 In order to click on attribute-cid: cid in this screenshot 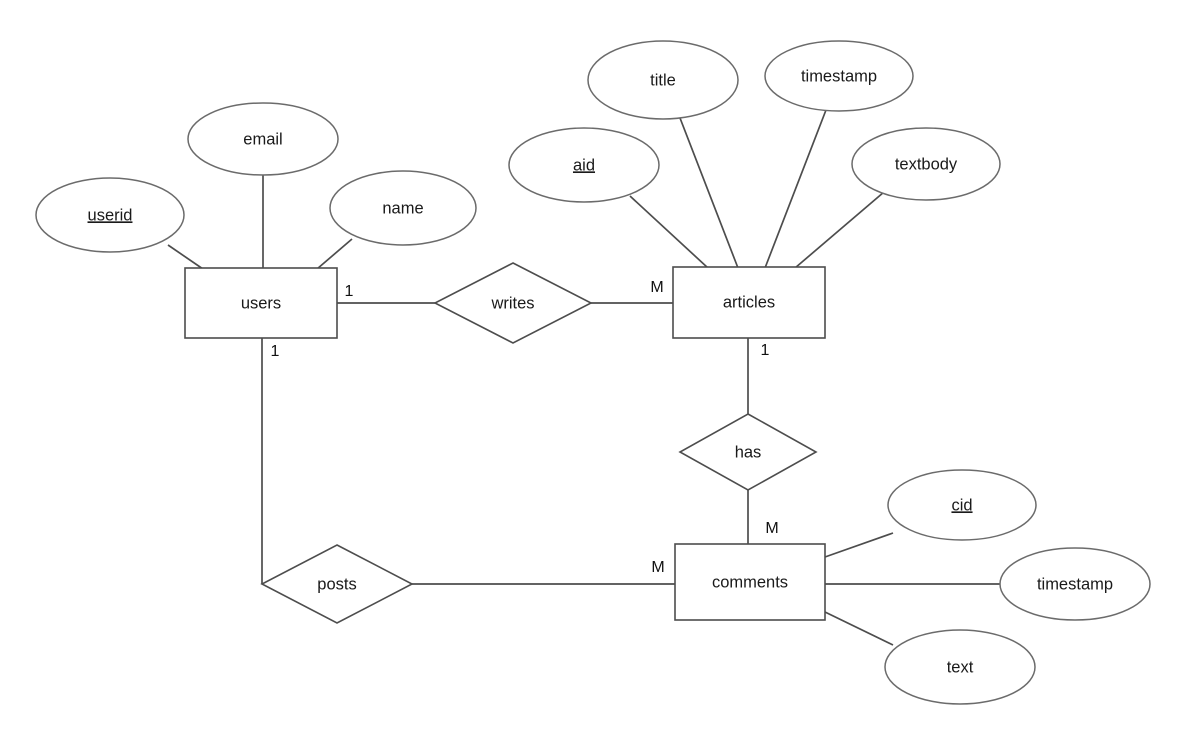, I will do `click(962, 505)`.